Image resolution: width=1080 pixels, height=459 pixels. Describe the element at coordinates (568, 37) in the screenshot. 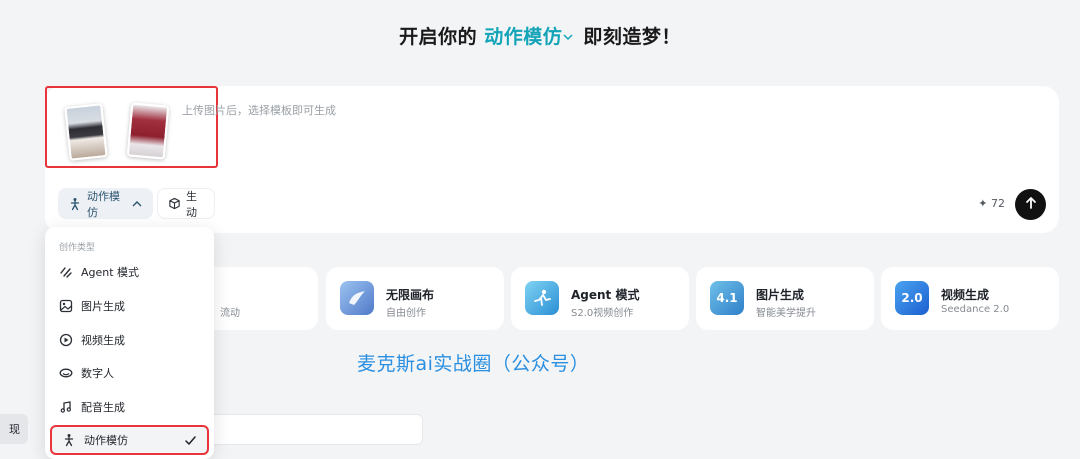

I see `chevron-down-icon` at that location.